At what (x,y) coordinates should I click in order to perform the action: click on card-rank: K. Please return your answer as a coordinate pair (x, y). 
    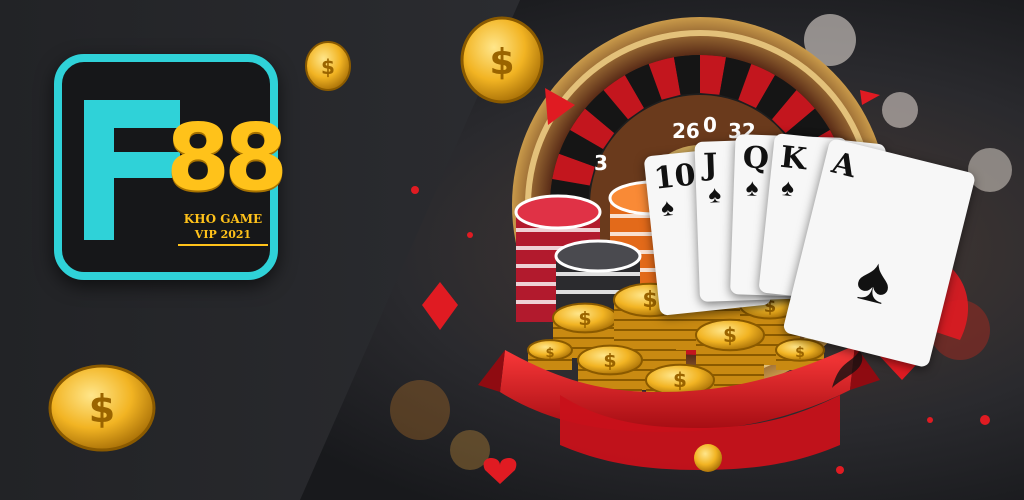
    Looking at the image, I should click on (793, 158).